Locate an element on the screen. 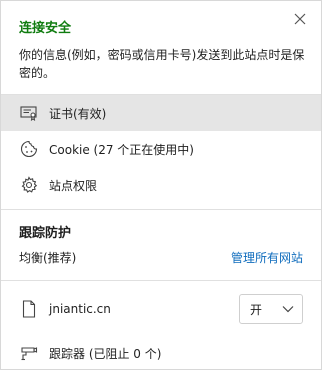 The height and width of the screenshot is (371, 322). divider is located at coordinates (161, 280).